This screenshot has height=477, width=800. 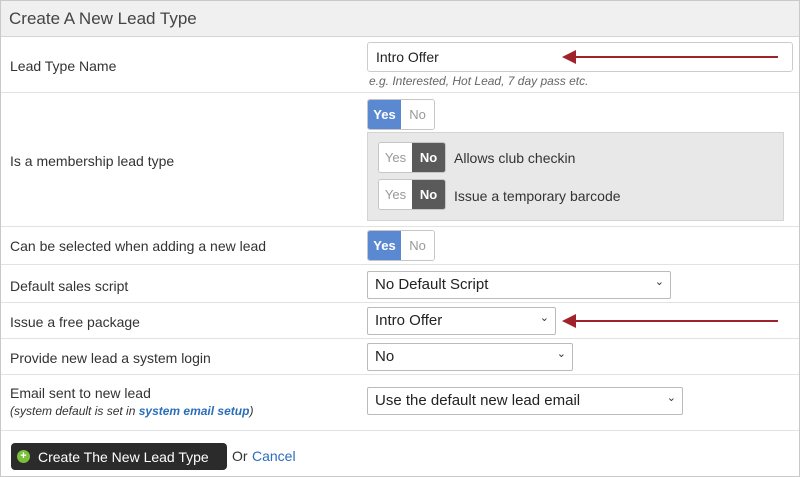 What do you see at coordinates (194, 411) in the screenshot?
I see `system-email-setup-link: system email setup` at bounding box center [194, 411].